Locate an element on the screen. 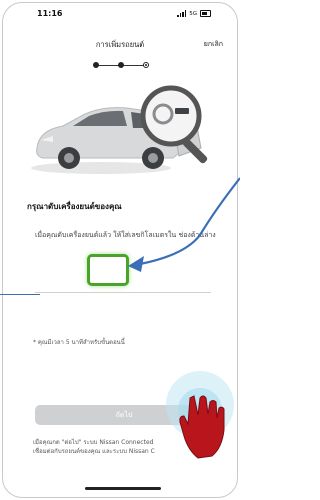 The width and height of the screenshot is (320, 500). annotation-line is located at coordinates (20, 294).